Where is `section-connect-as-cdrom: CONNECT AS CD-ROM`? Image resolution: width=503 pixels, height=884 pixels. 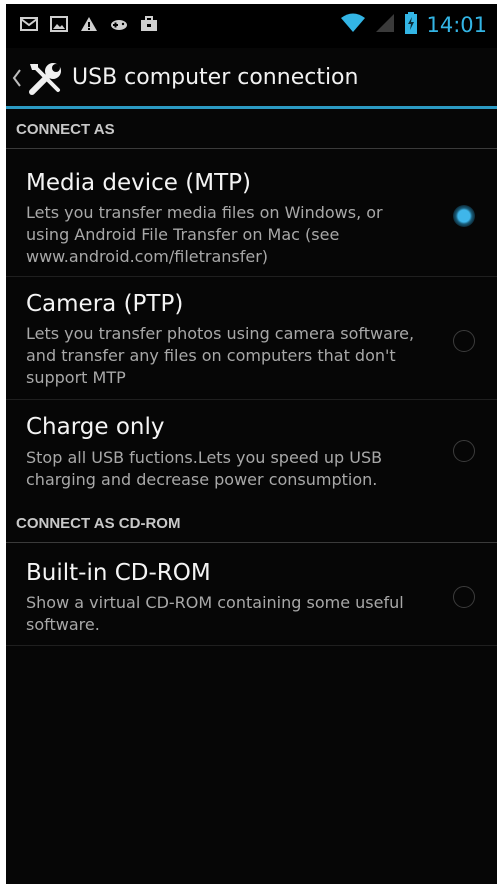 section-connect-as-cdrom: CONNECT AS CD-ROM is located at coordinates (251, 523).